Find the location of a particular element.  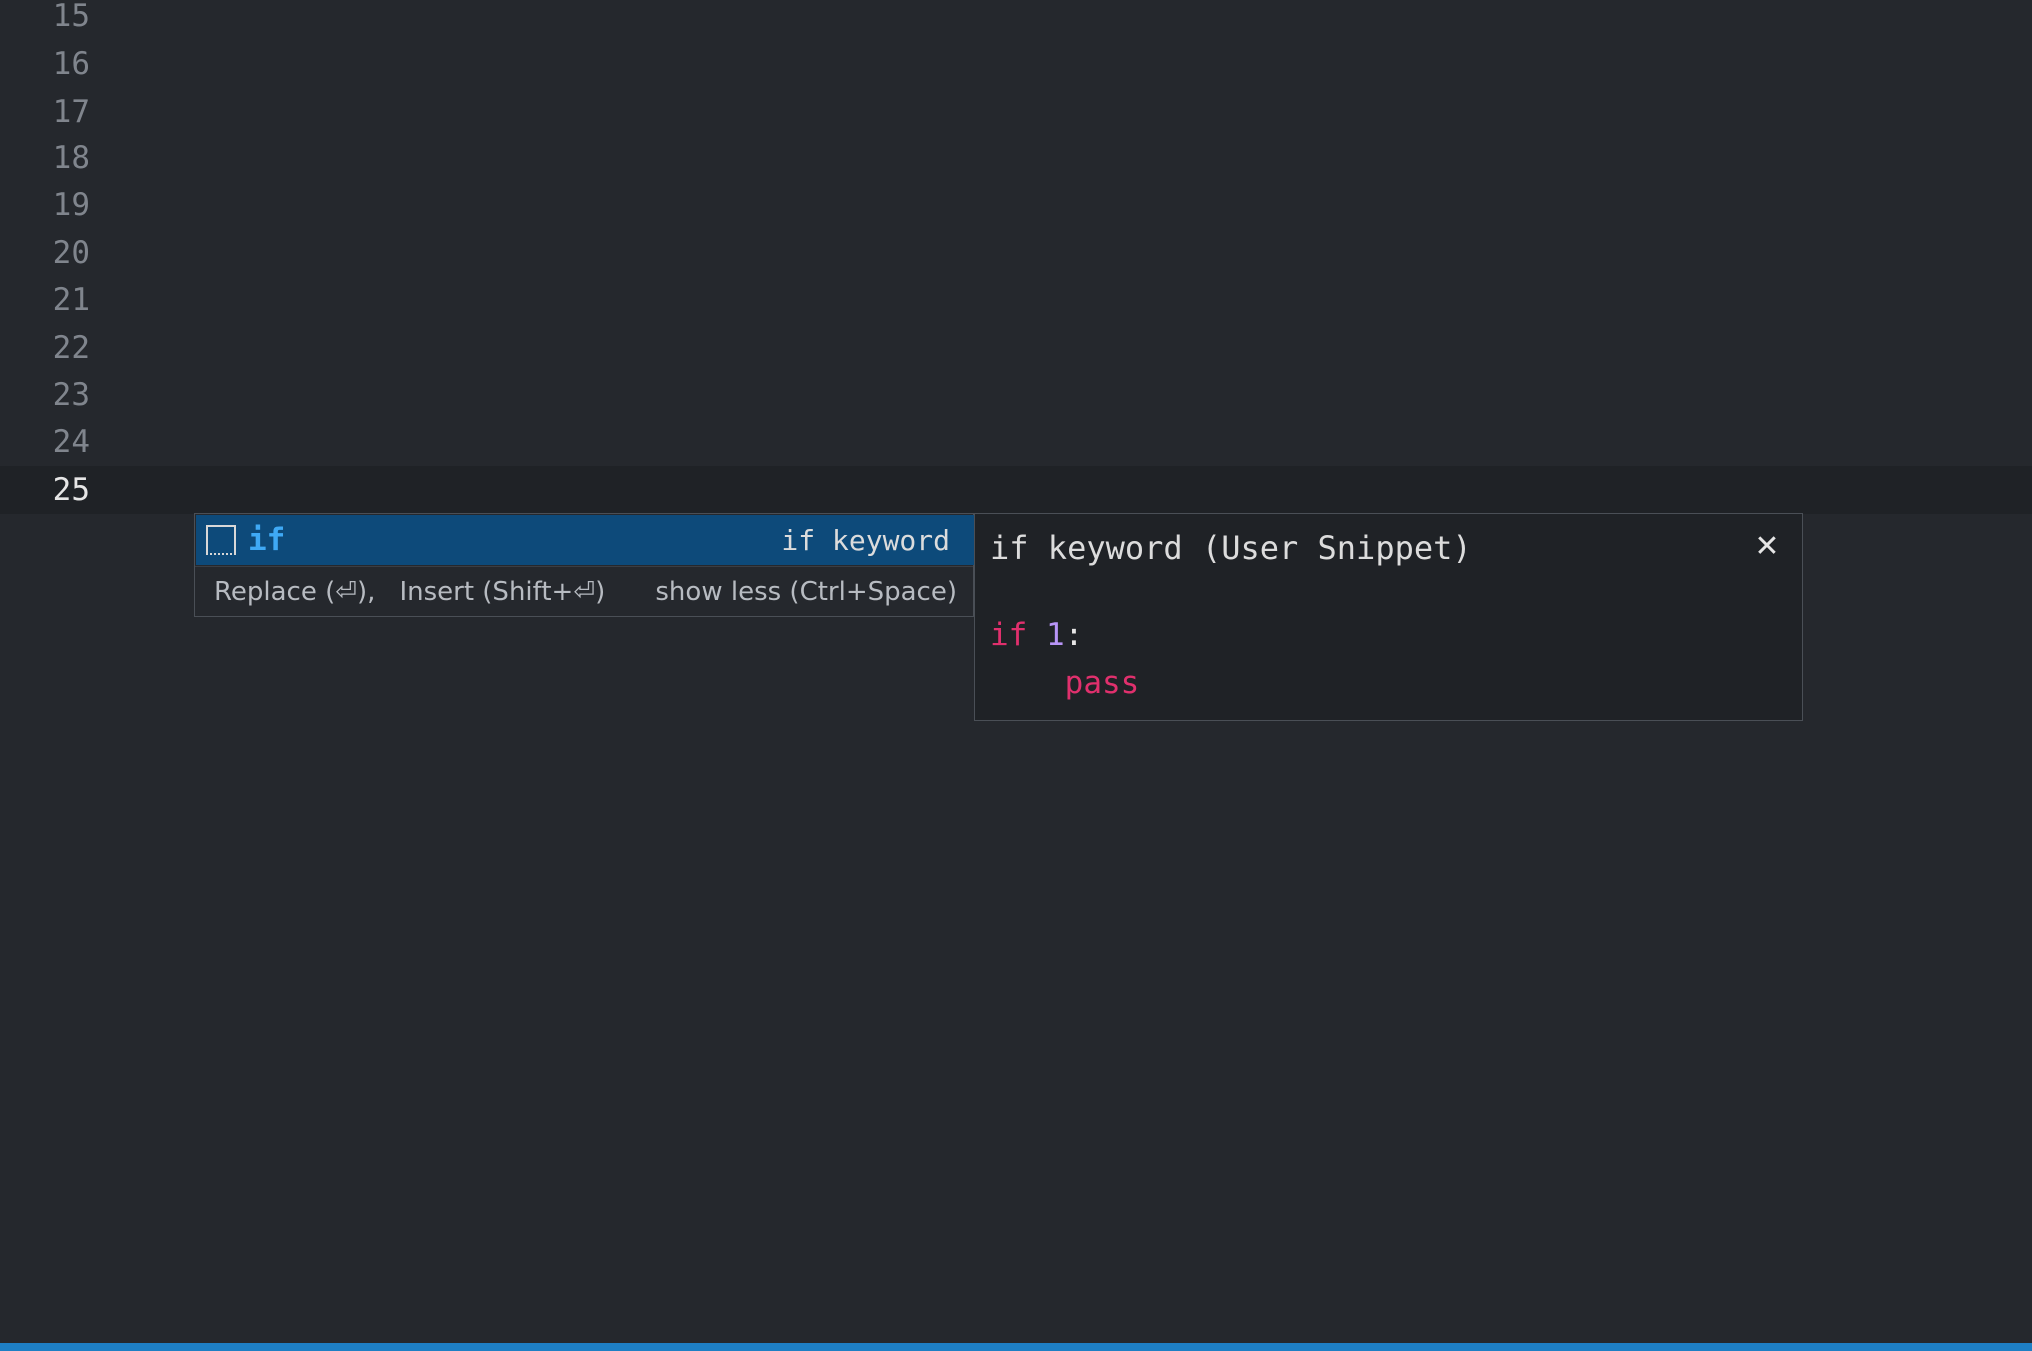

line-number: 21 is located at coordinates (71, 300).